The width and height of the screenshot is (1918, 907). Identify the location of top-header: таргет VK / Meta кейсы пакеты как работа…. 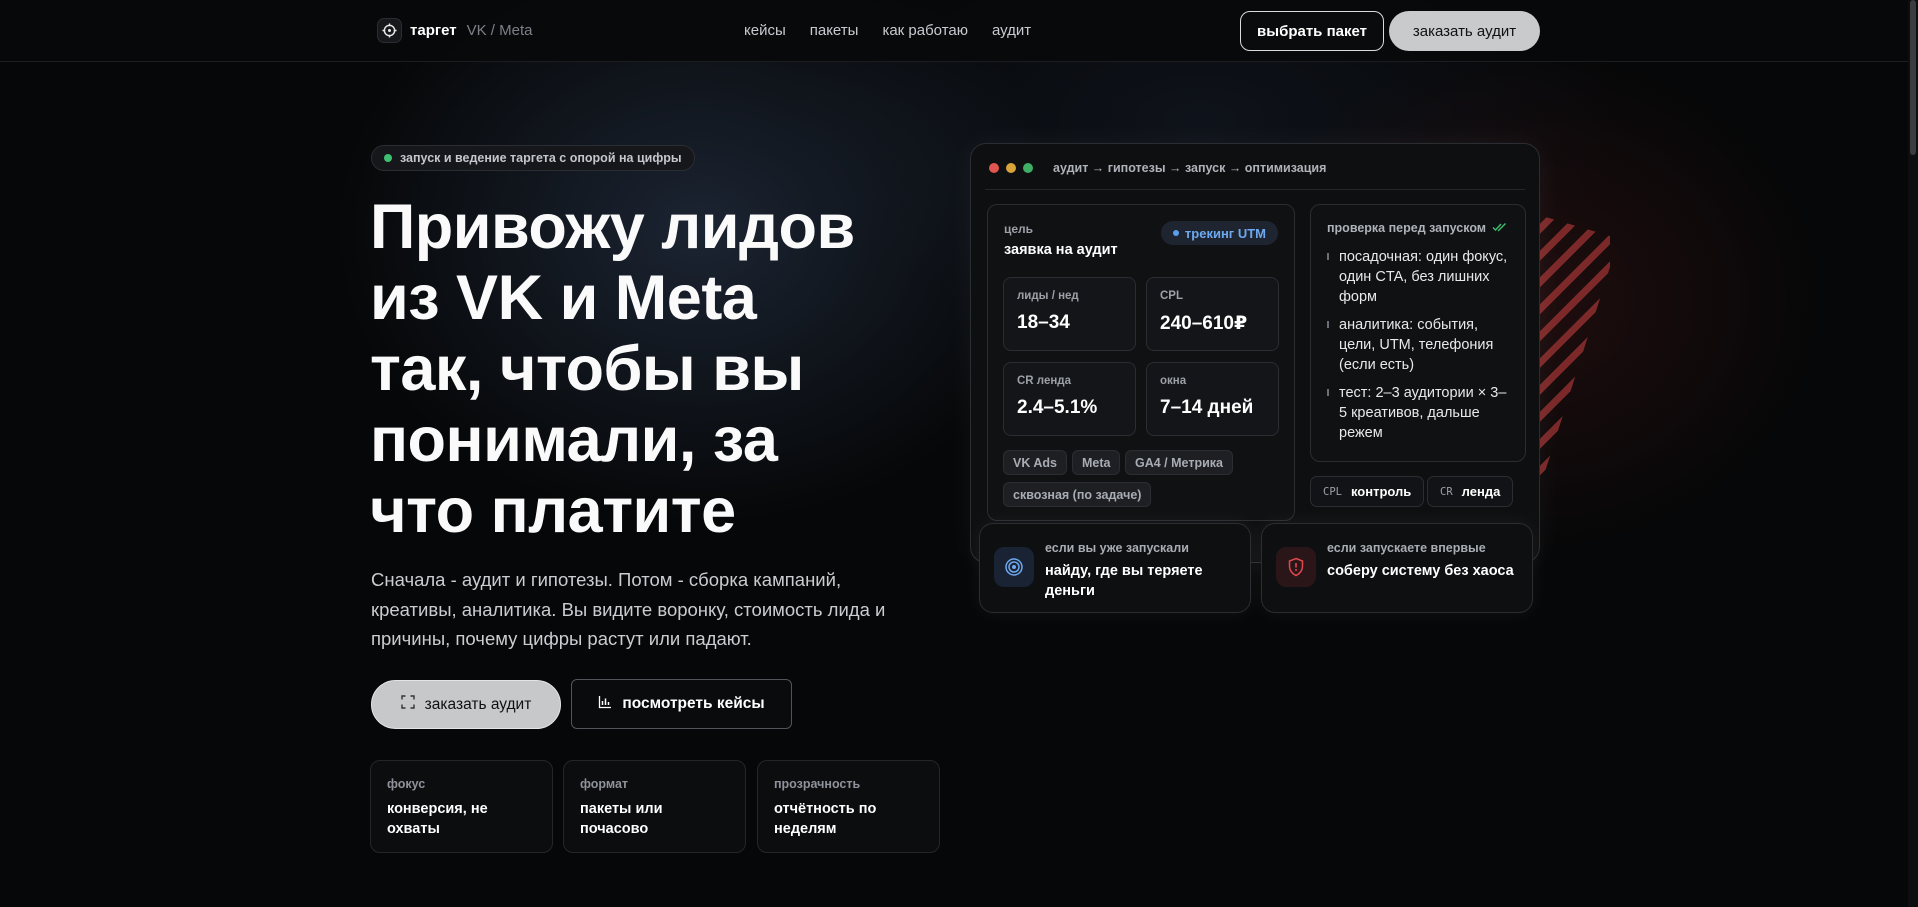
(959, 31).